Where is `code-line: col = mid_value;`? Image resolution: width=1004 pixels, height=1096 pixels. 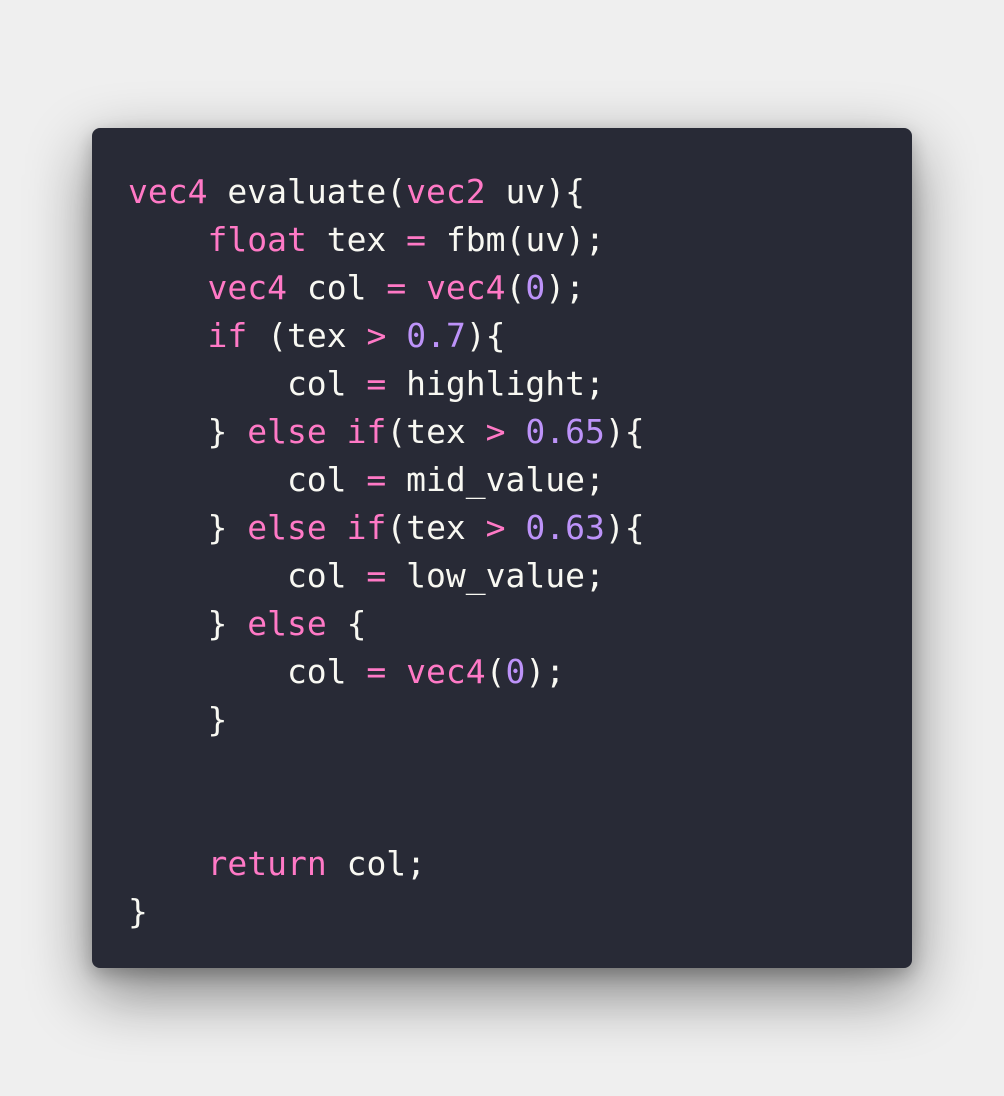 code-line: col = mid_value; is located at coordinates (502, 480).